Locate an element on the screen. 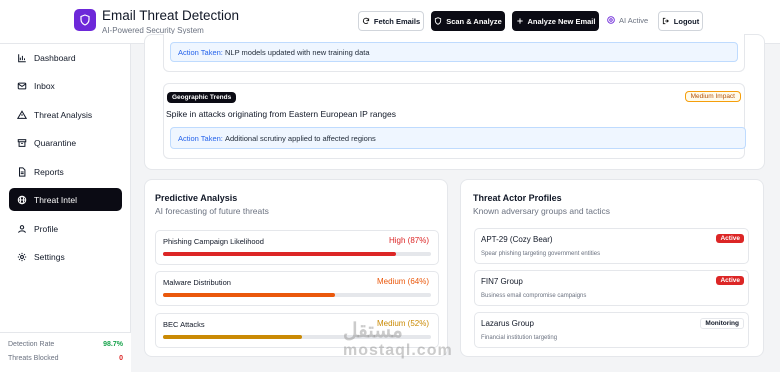 The height and width of the screenshot is (372, 780). sidebar-item-label: Quarantine is located at coordinates (55, 142).